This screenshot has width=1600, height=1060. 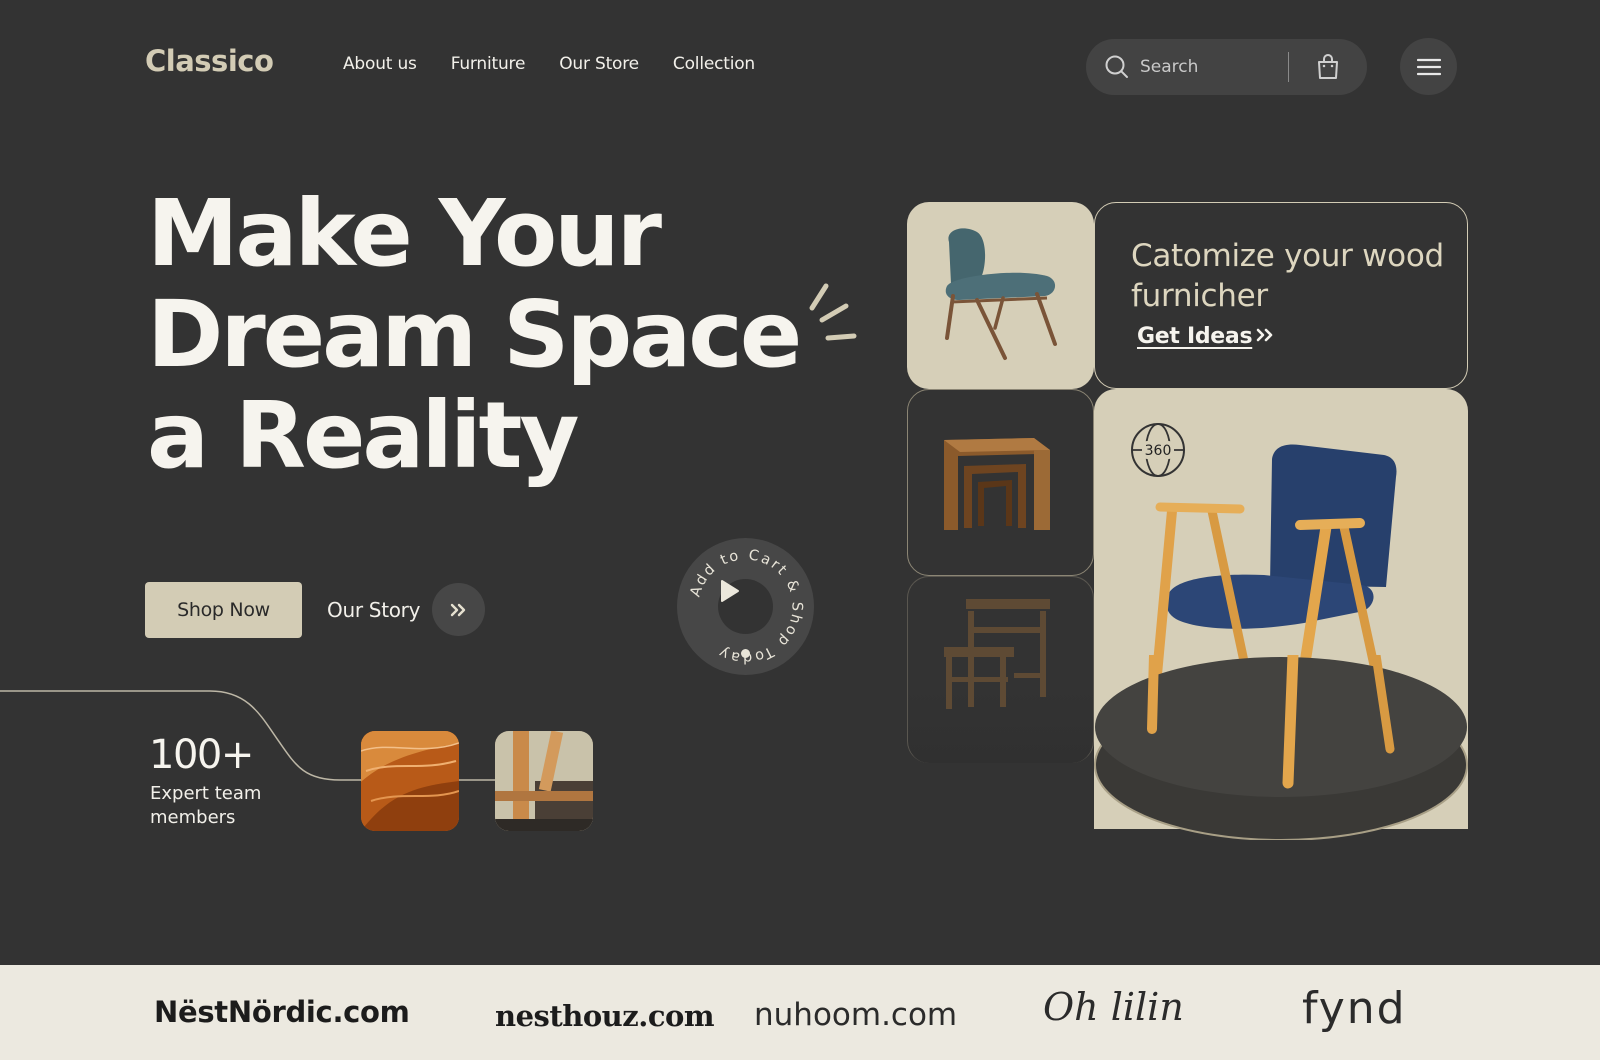 What do you see at coordinates (833, 312) in the screenshot?
I see `sparkle-accent-icon` at bounding box center [833, 312].